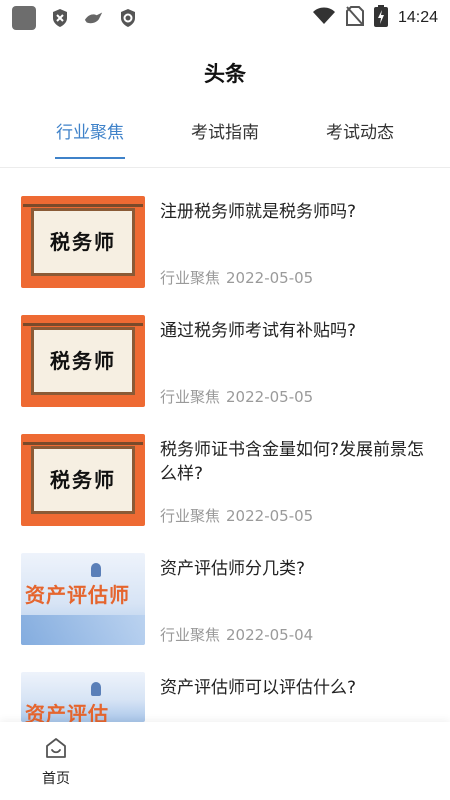  Describe the element at coordinates (233, 569) in the screenshot. I see `article-title: 资产评估师分几类?` at that location.